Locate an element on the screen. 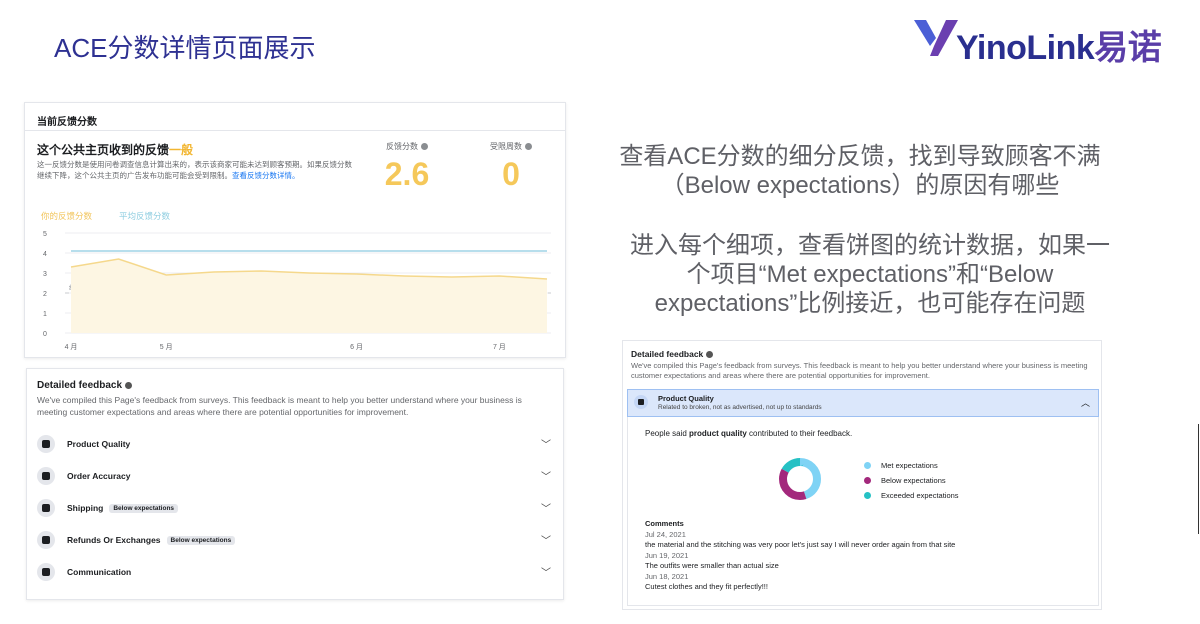  row-label-text: Product Quality is located at coordinates (99, 444).